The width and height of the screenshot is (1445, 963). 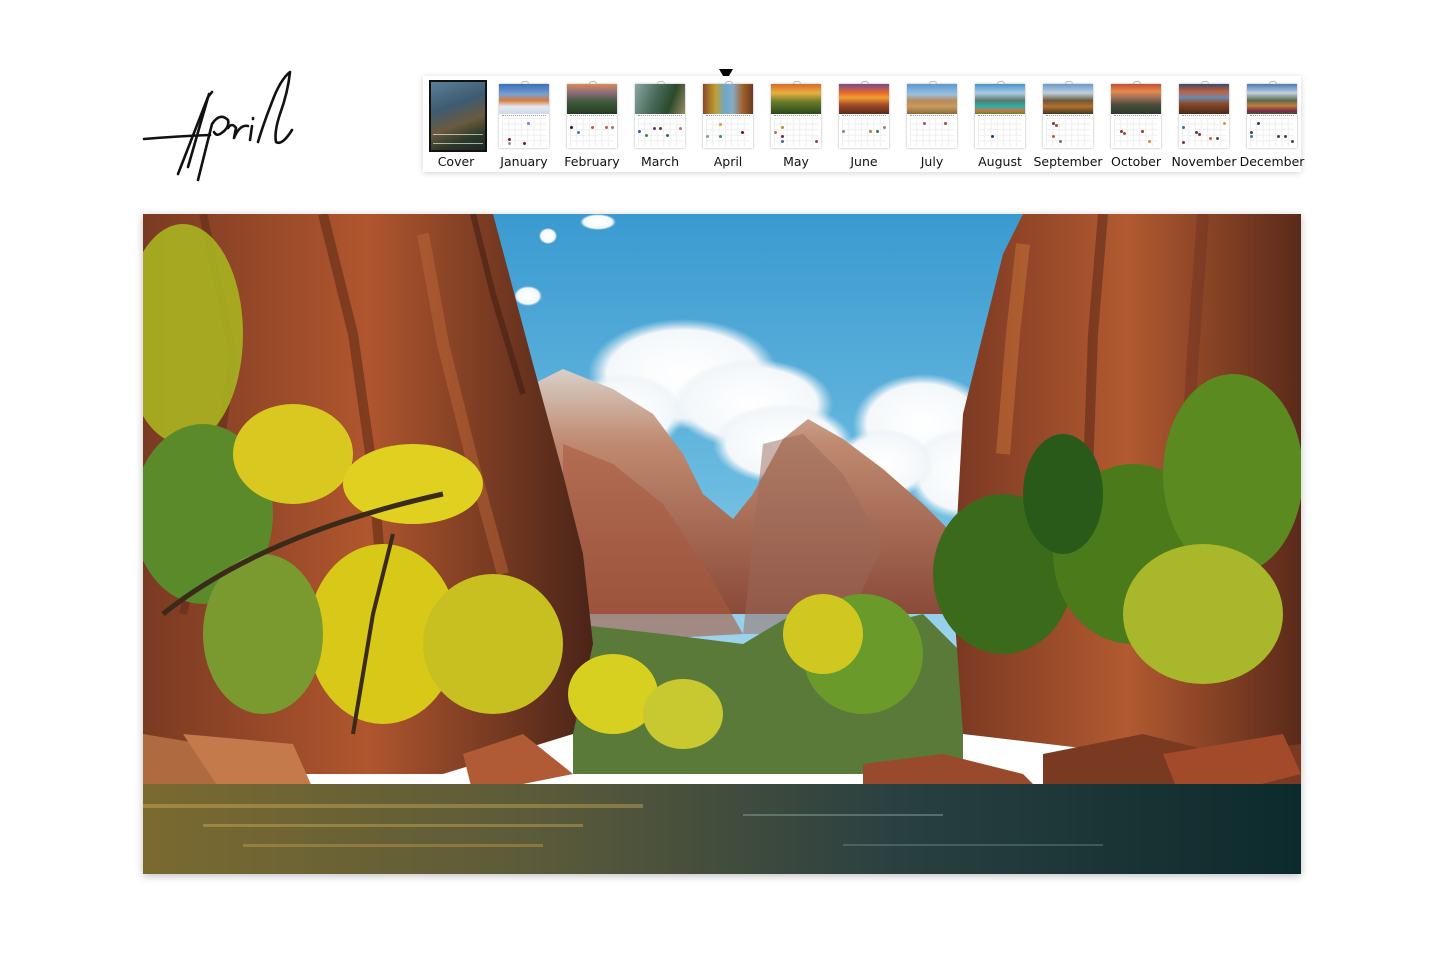 I want to click on thumbnail-july: July, so click(x=932, y=125).